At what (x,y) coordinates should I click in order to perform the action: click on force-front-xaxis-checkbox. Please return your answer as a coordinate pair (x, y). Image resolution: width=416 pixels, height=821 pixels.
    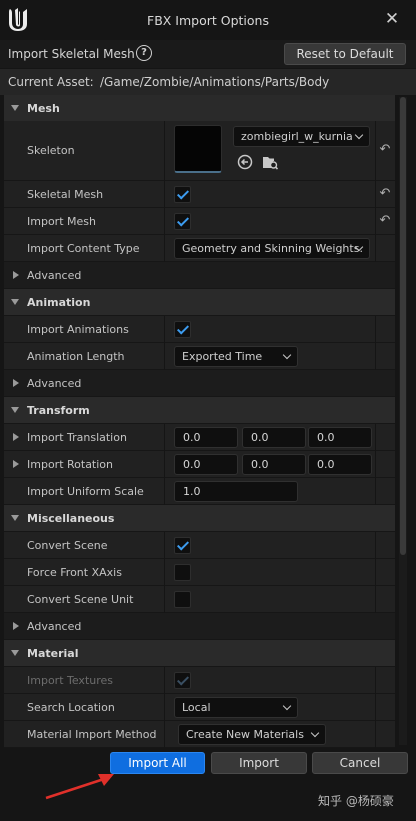
    Looking at the image, I should click on (182, 572).